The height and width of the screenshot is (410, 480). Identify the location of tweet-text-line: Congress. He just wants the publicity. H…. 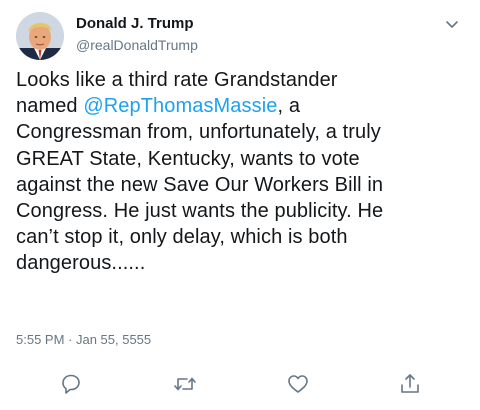
(200, 211).